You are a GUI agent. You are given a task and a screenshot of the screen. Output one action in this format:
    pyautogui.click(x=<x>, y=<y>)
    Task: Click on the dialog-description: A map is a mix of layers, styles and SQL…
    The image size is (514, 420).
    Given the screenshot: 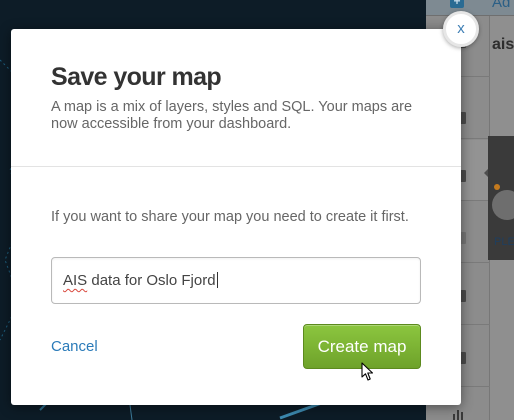 What is the action you would take?
    pyautogui.click(x=232, y=115)
    